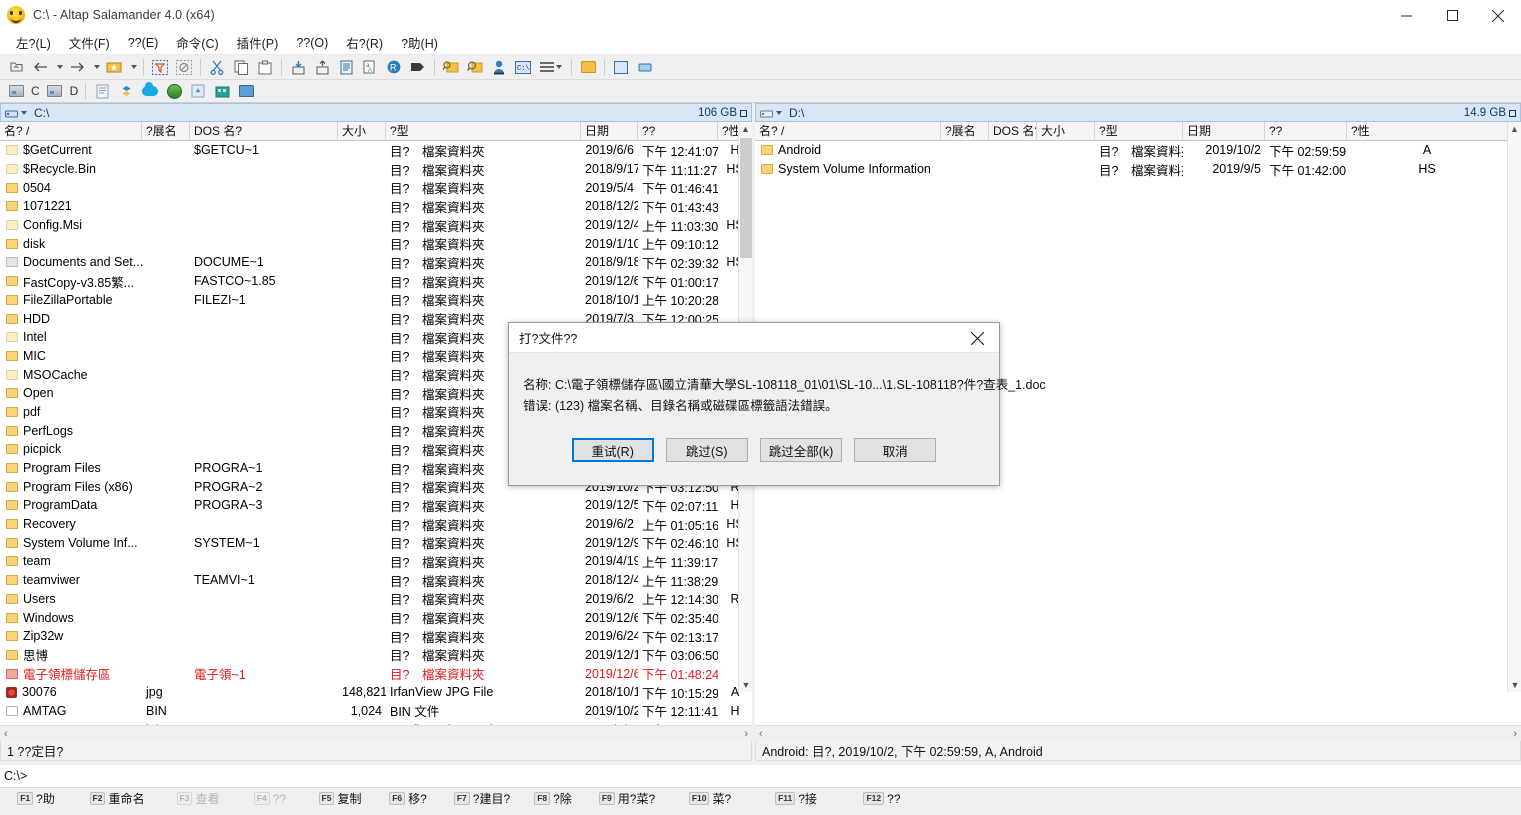  What do you see at coordinates (645, 67) in the screenshot?
I see `network-drive-icon` at bounding box center [645, 67].